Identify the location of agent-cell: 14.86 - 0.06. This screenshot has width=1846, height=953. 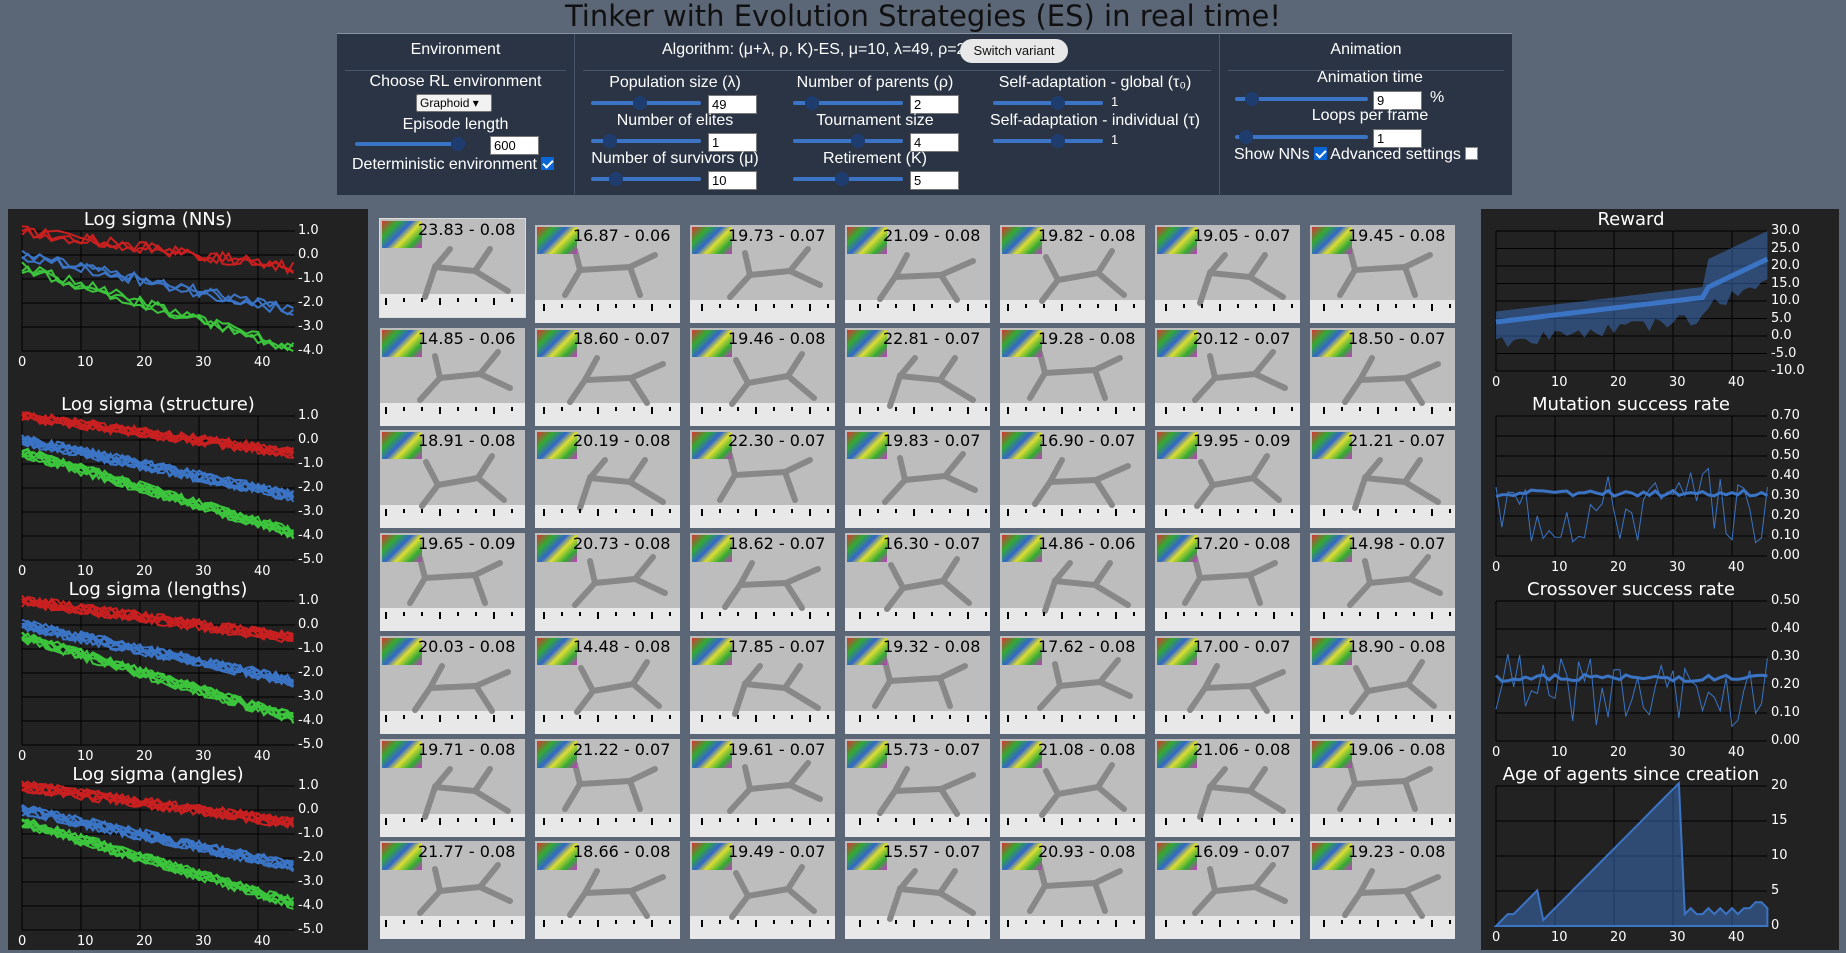
(1072, 582).